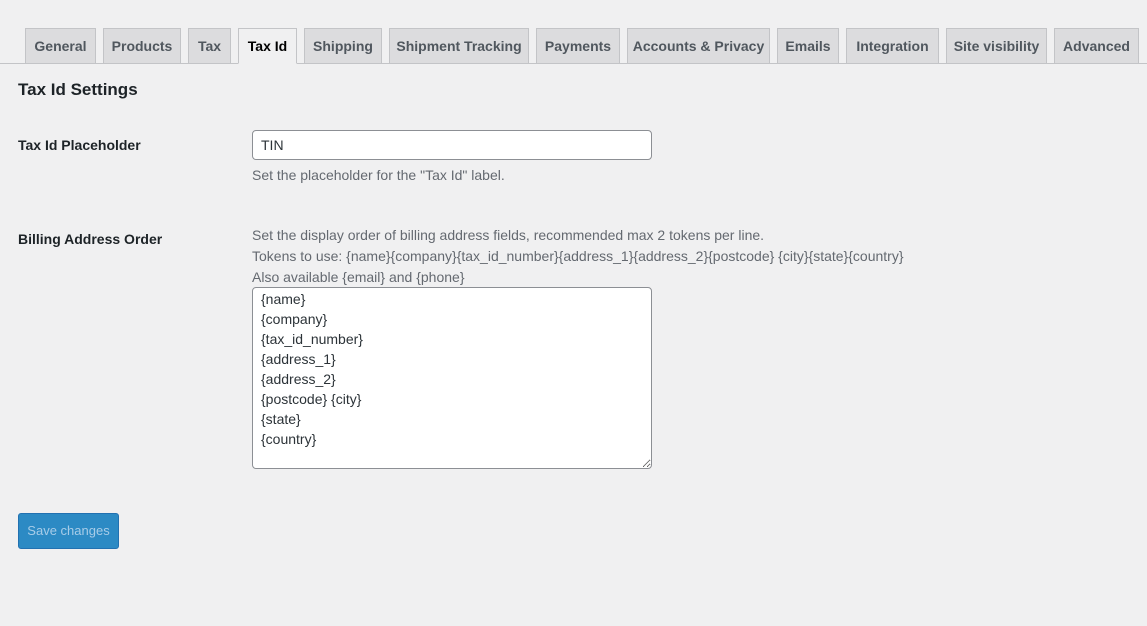  What do you see at coordinates (996, 45) in the screenshot?
I see `tab-site-visibility: Site visibility` at bounding box center [996, 45].